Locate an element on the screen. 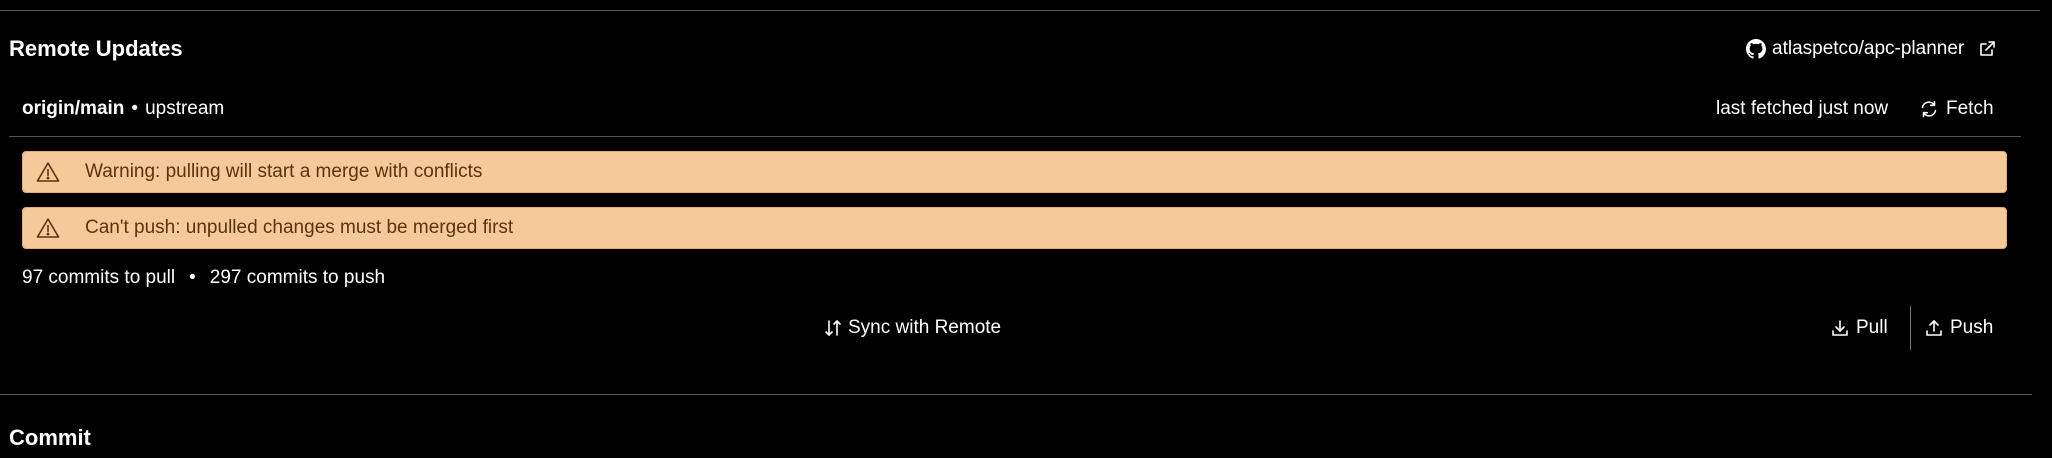 This screenshot has height=458, width=2052. branch-divider is located at coordinates (1015, 136).